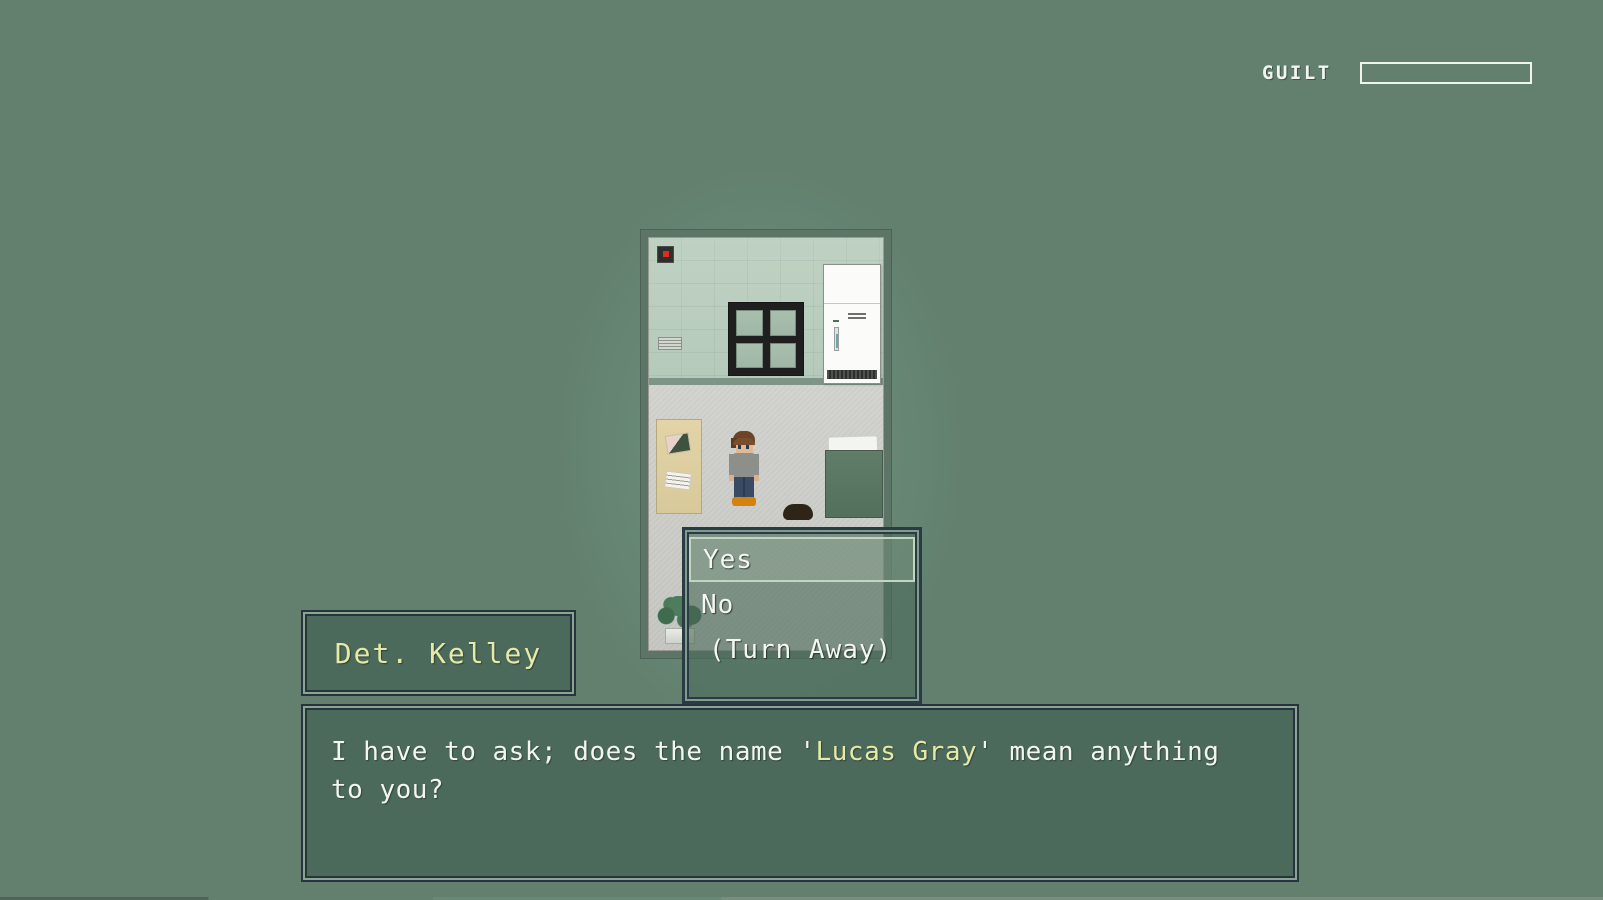 This screenshot has width=1603, height=900. What do you see at coordinates (852, 374) in the screenshot?
I see `fridge-vent-base` at bounding box center [852, 374].